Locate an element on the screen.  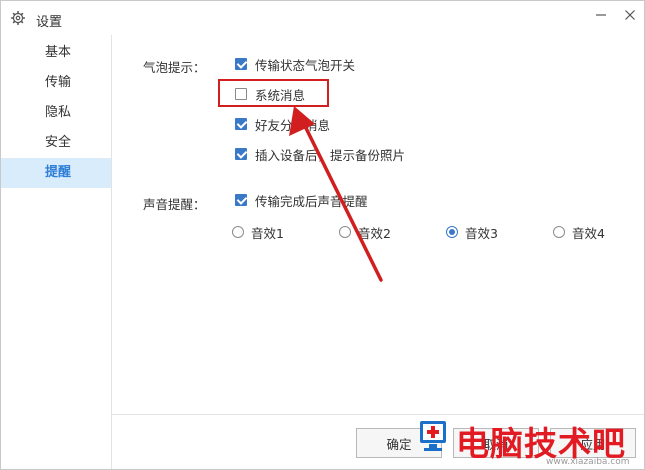
transfer-bubble-toggle: 传输状态气泡开关 is located at coordinates (295, 64).